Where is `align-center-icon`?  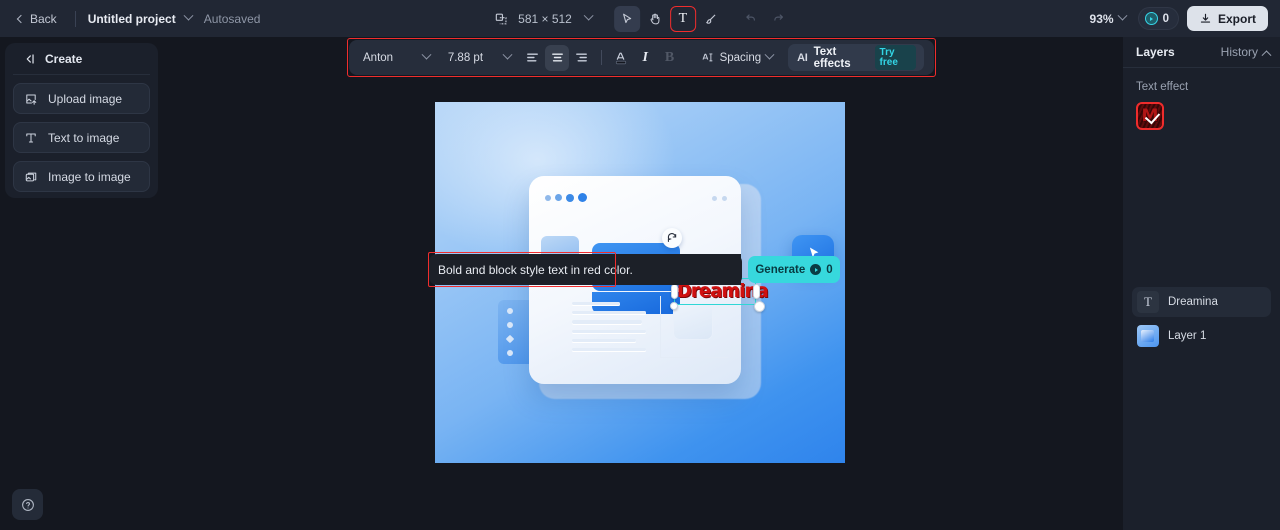
align-center-icon is located at coordinates (557, 57).